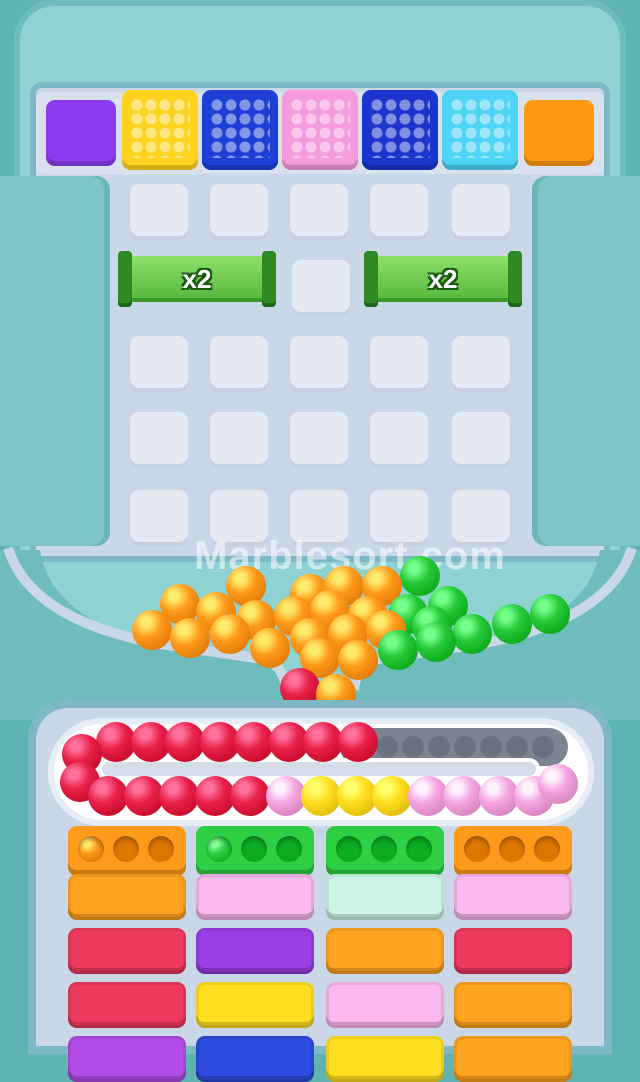 This screenshot has width=640, height=1082. I want to click on right-wall, so click(586, 361).